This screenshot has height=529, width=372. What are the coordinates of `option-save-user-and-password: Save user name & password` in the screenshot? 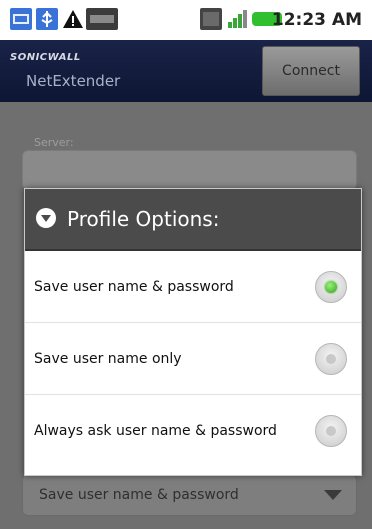 It's located at (193, 287).